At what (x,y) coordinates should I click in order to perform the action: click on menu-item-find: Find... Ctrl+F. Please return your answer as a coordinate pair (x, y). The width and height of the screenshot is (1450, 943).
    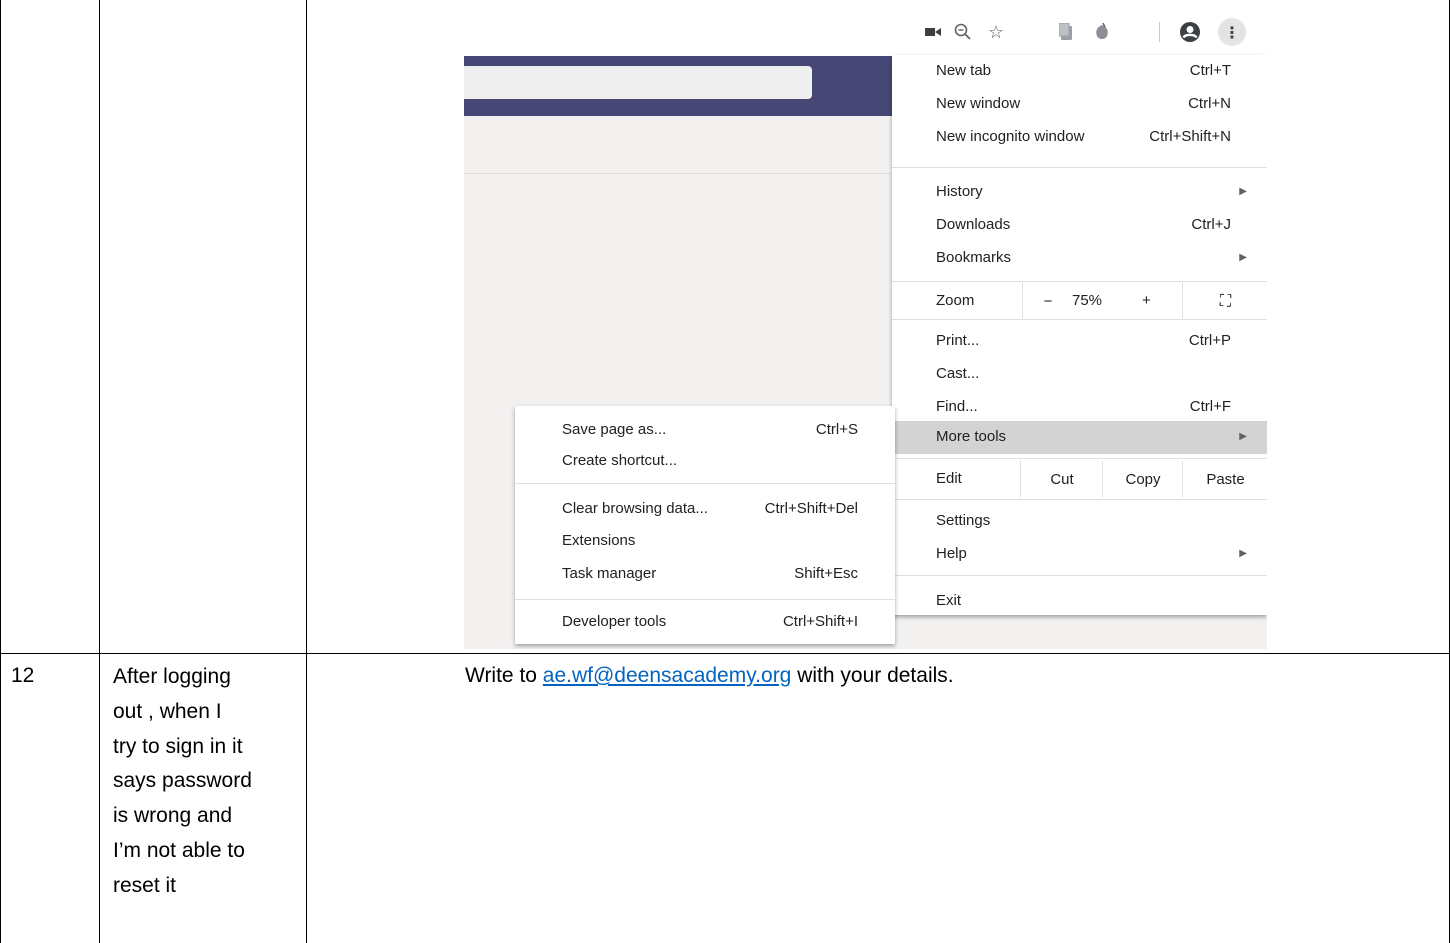
    Looking at the image, I should click on (1079, 407).